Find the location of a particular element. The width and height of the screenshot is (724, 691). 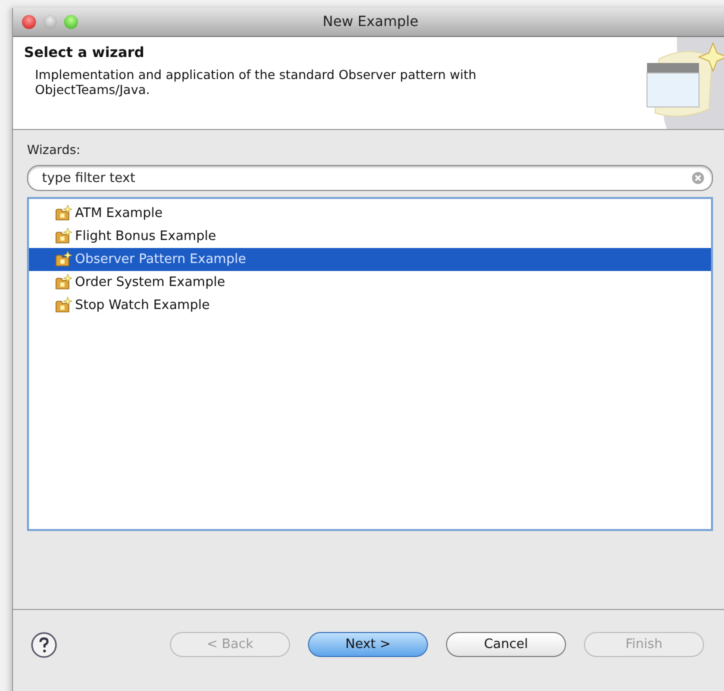

window-title: New Example is located at coordinates (371, 22).